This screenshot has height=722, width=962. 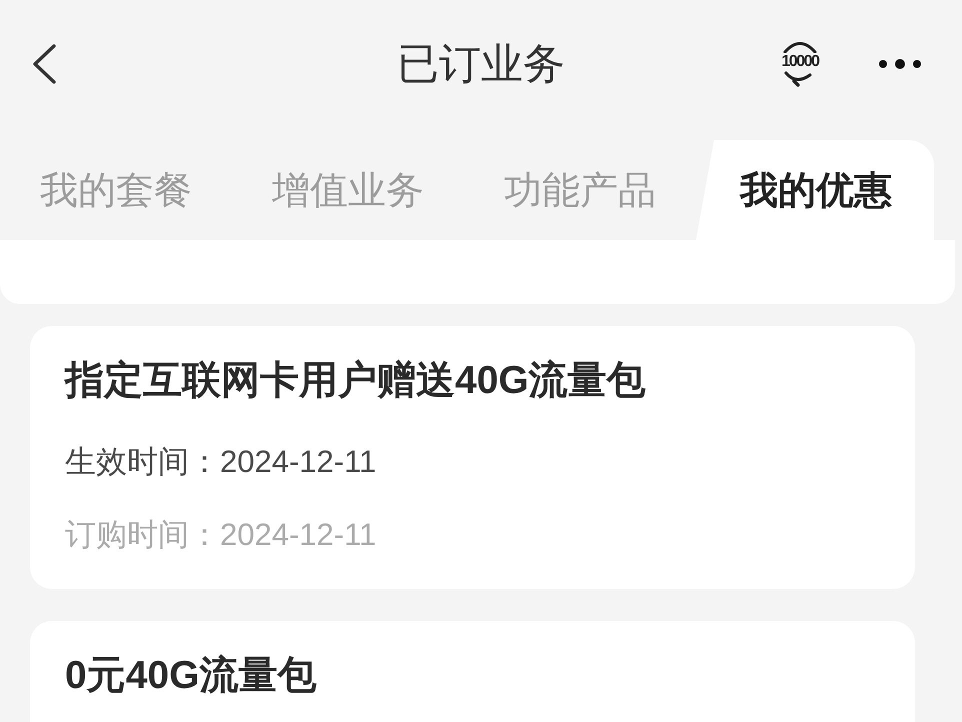 What do you see at coordinates (356, 381) in the screenshot?
I see `offer-title: 指定互联网卡用户赠送40G流量包` at bounding box center [356, 381].